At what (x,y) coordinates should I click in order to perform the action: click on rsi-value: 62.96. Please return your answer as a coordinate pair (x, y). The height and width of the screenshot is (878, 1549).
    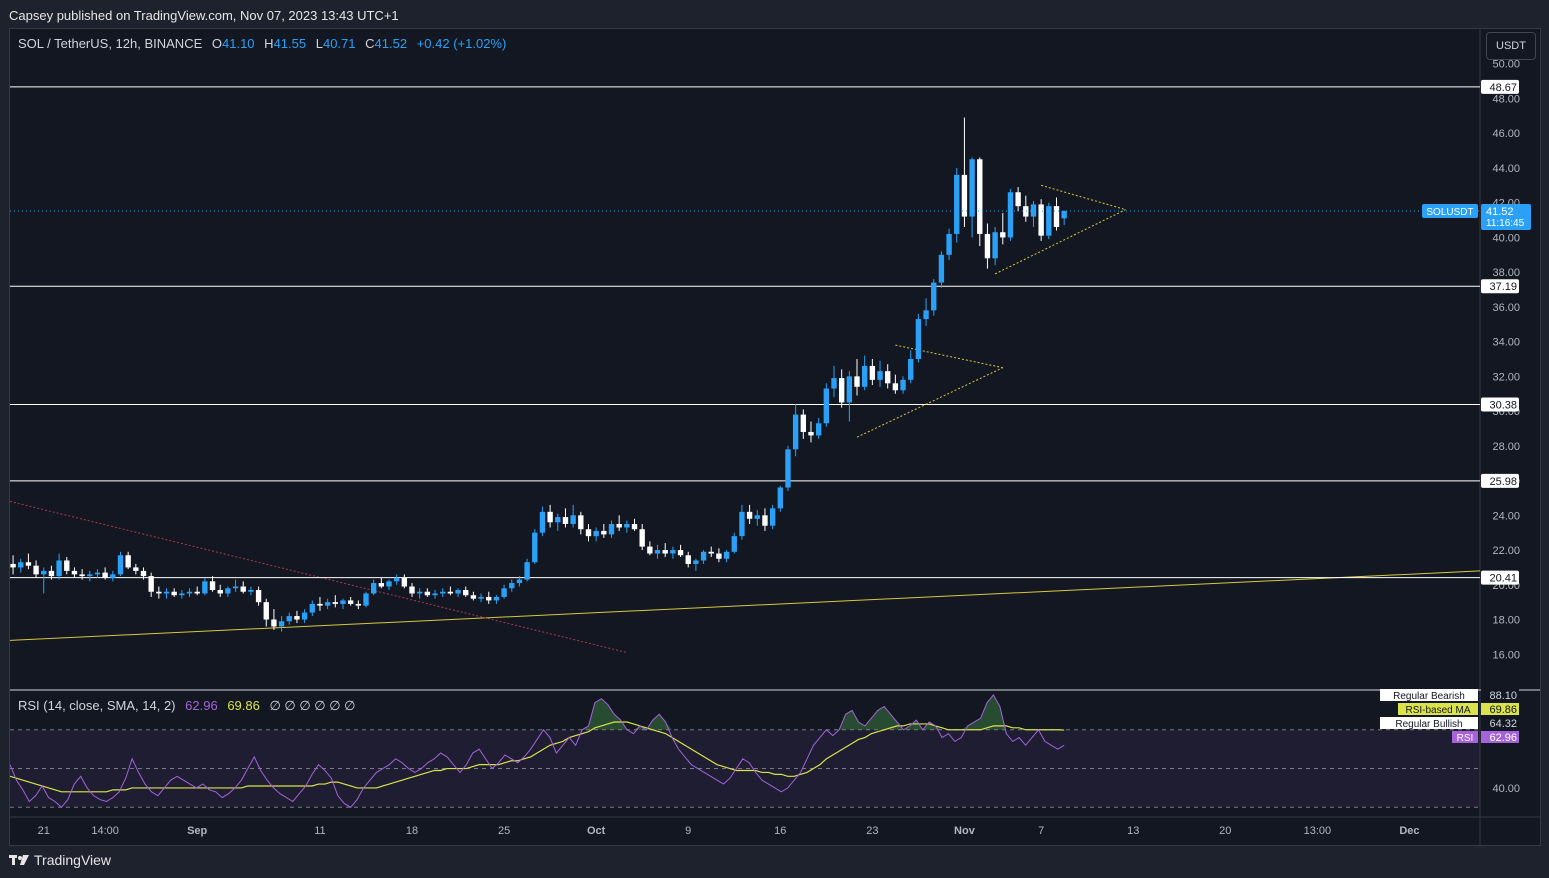
    Looking at the image, I should click on (201, 705).